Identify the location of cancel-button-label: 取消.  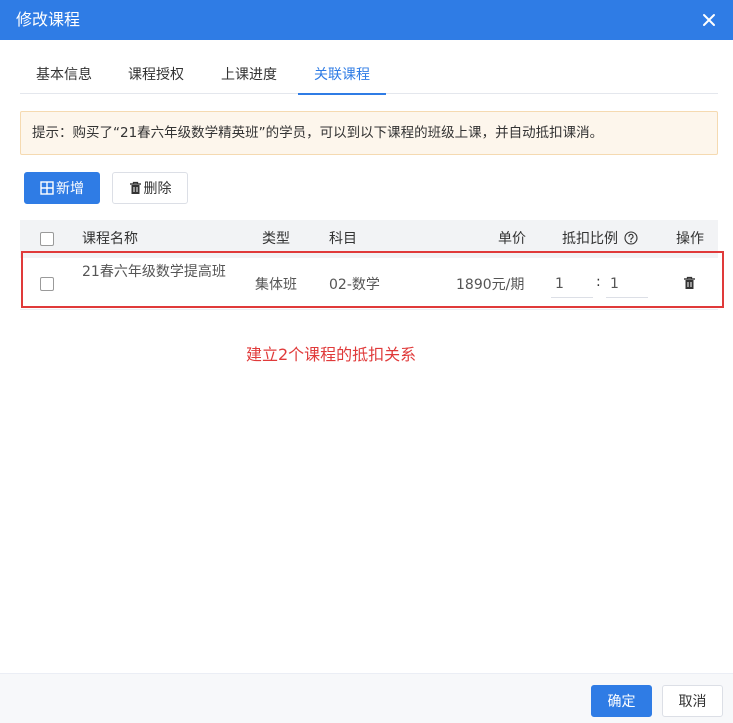
(692, 702).